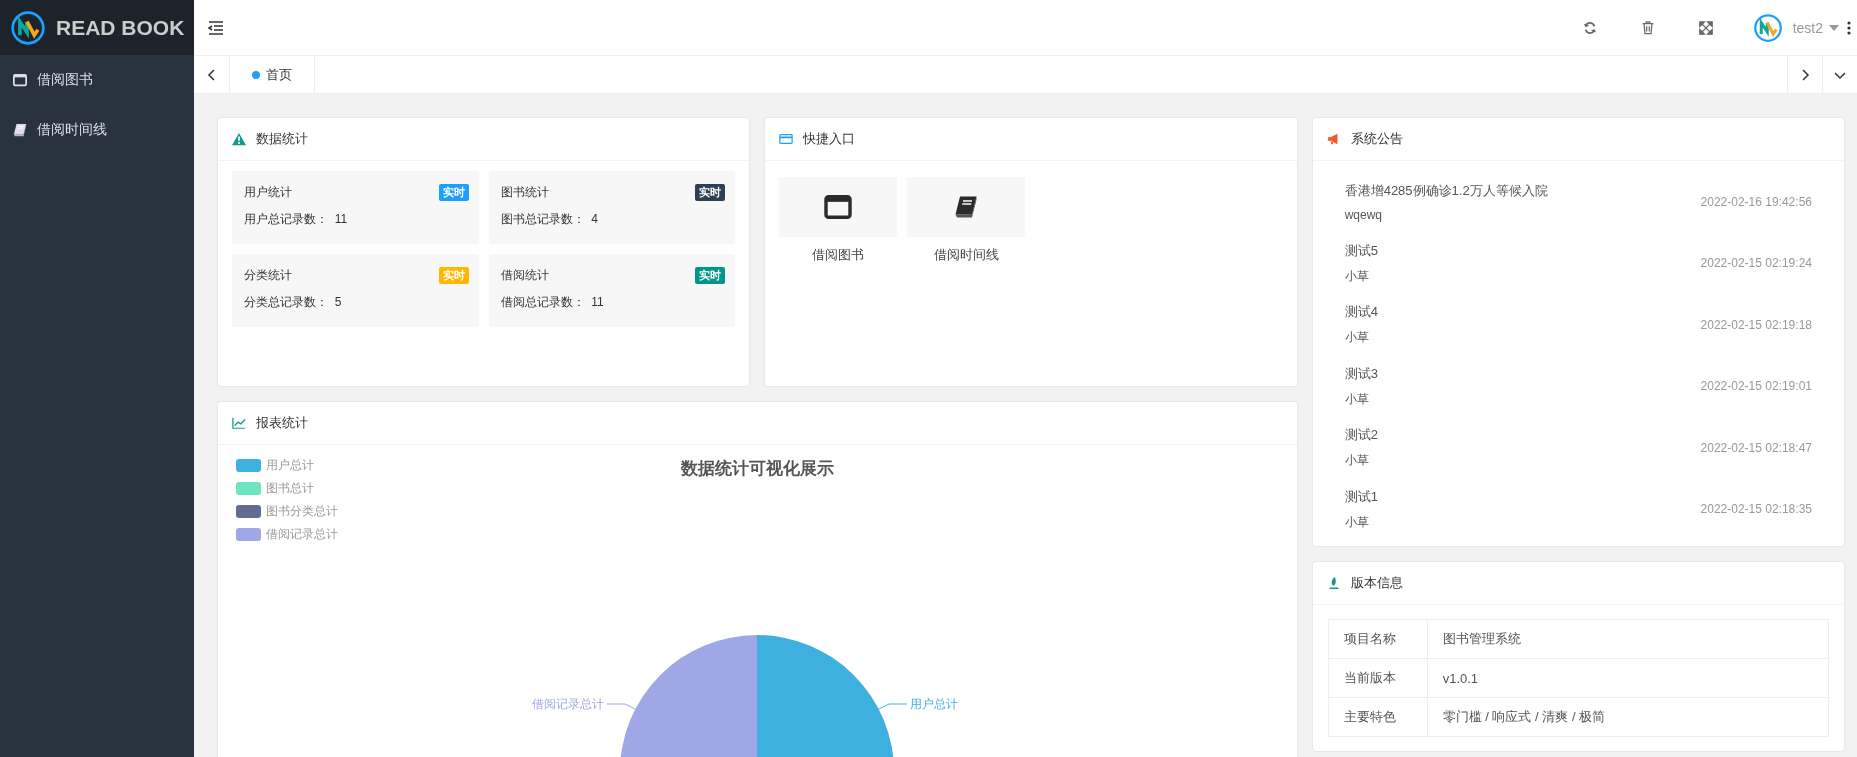 Image resolution: width=1857 pixels, height=757 pixels. I want to click on notice-time: 2022-02-16 19:42:56, so click(1756, 201).